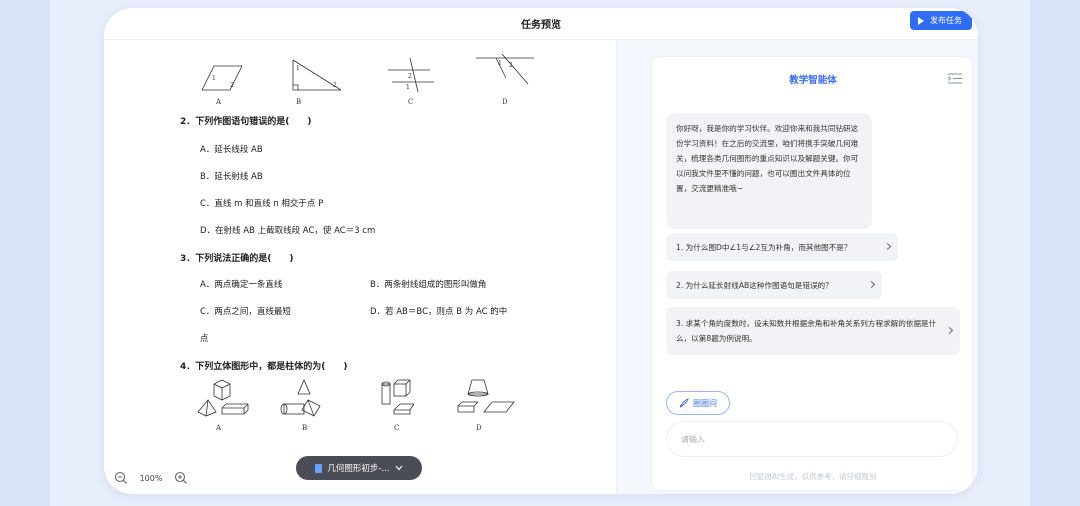  What do you see at coordinates (505, 102) in the screenshot?
I see `figure-label-d: D` at bounding box center [505, 102].